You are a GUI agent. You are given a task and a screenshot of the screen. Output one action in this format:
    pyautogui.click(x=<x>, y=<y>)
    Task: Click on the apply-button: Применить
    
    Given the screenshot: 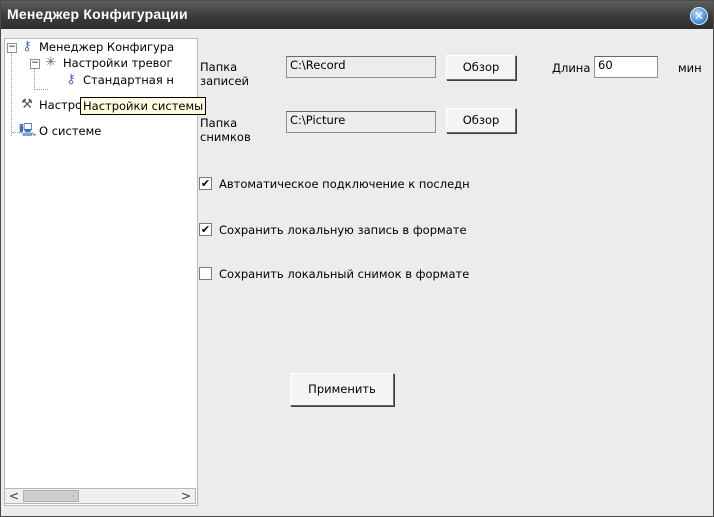 What is the action you would take?
    pyautogui.click(x=342, y=389)
    